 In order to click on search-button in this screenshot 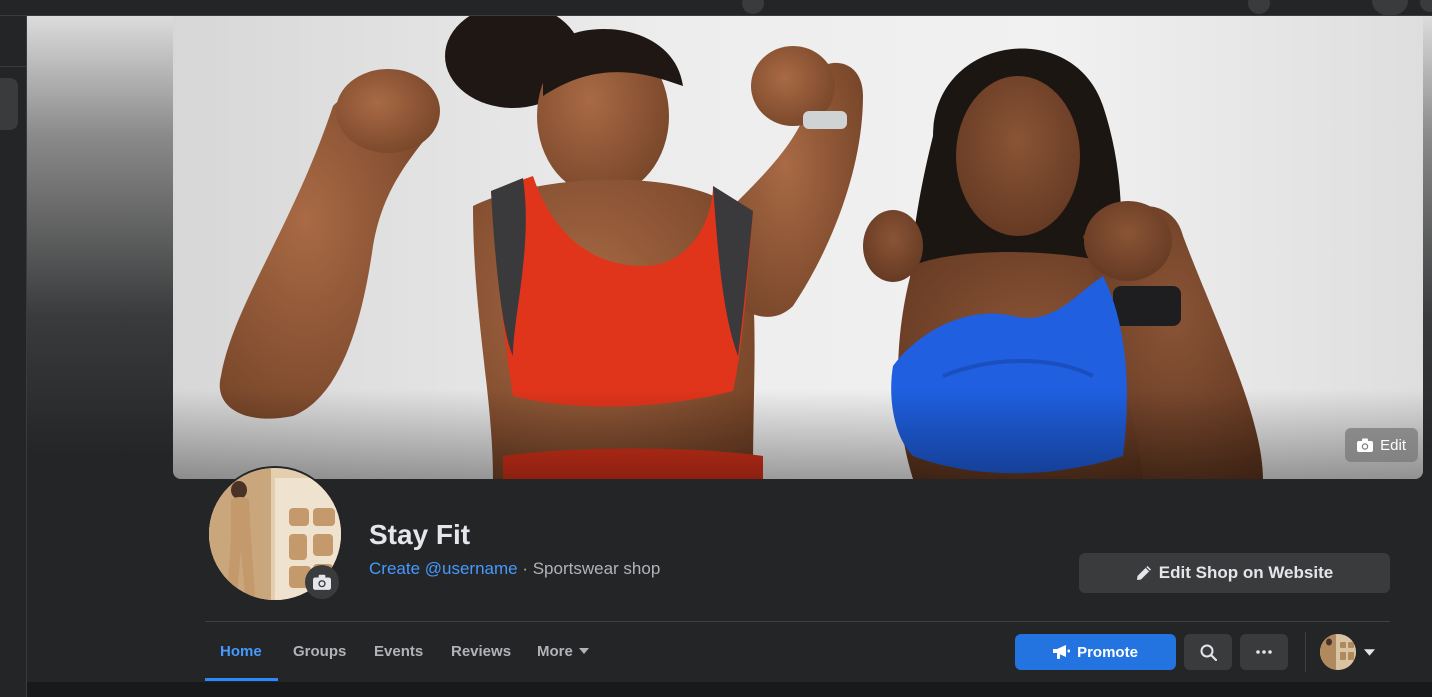, I will do `click(1208, 652)`.